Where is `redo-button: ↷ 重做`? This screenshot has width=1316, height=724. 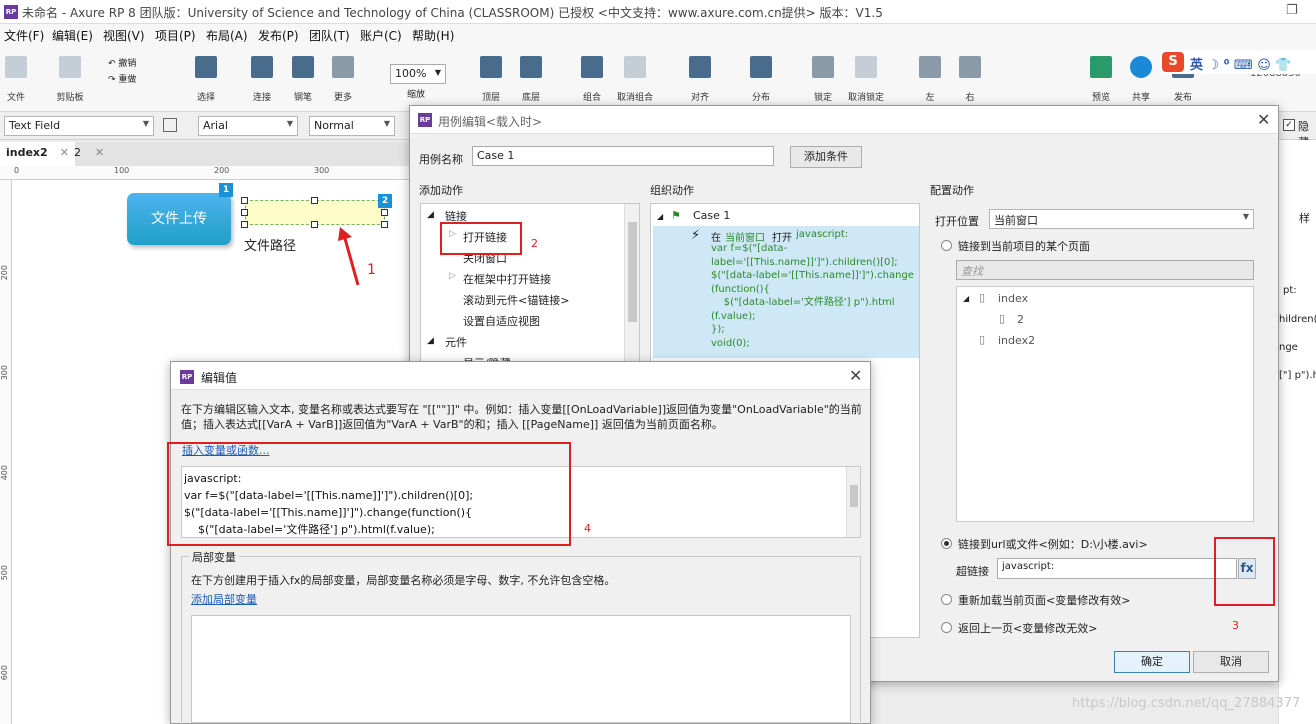 redo-button: ↷ 重做 is located at coordinates (122, 78).